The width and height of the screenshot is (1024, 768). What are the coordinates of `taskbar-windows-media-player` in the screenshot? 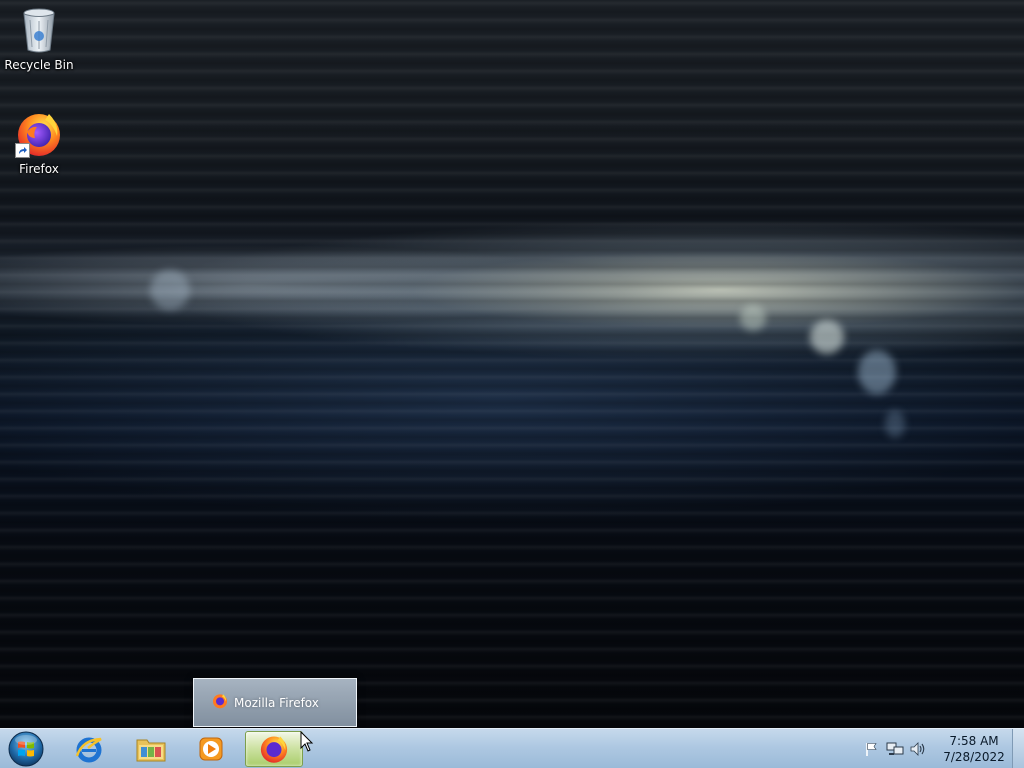 It's located at (211, 749).